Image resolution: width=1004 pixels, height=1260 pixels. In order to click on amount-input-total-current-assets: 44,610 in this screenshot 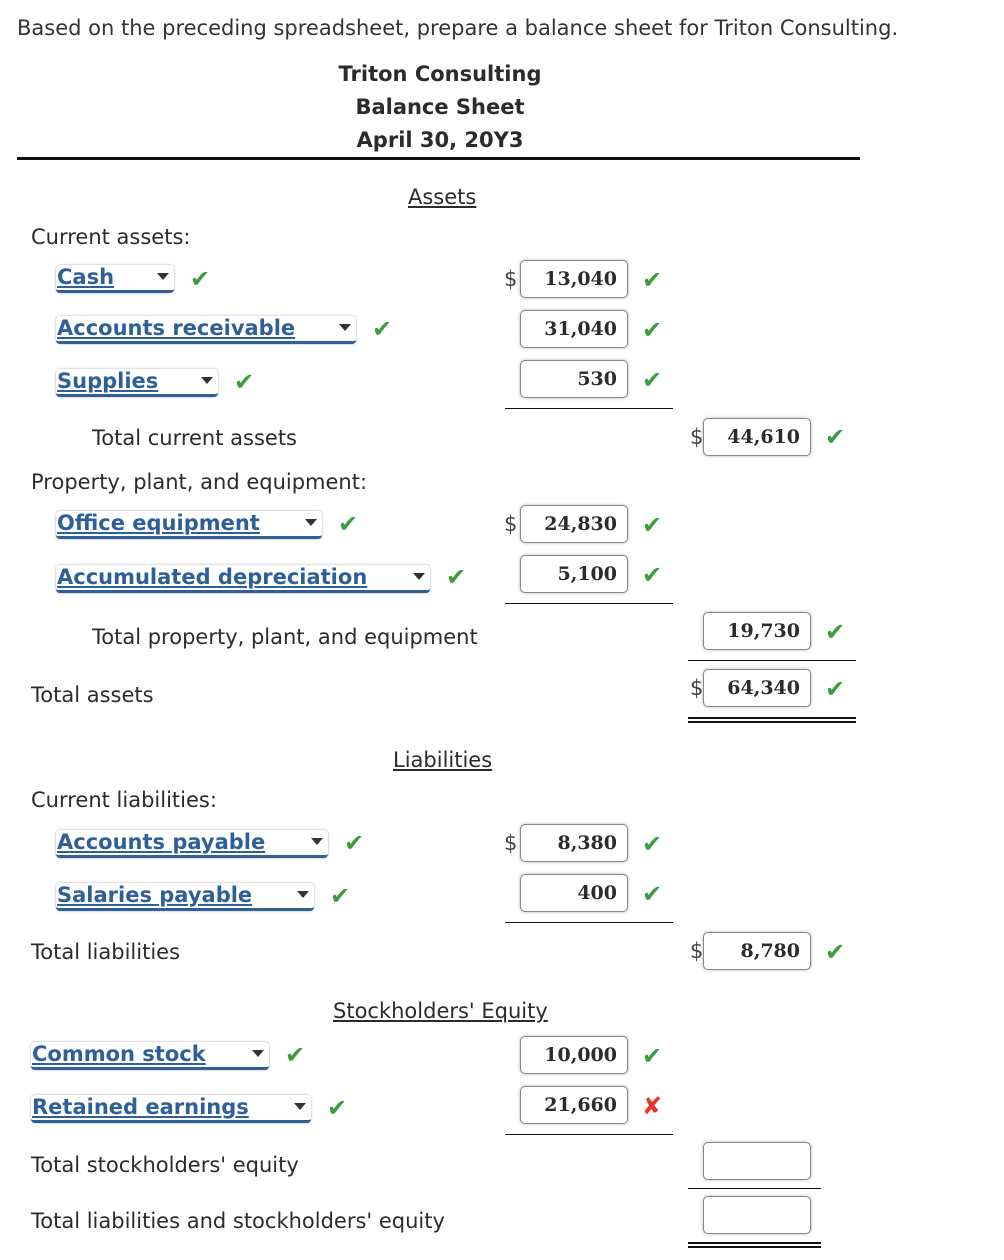, I will do `click(757, 437)`.